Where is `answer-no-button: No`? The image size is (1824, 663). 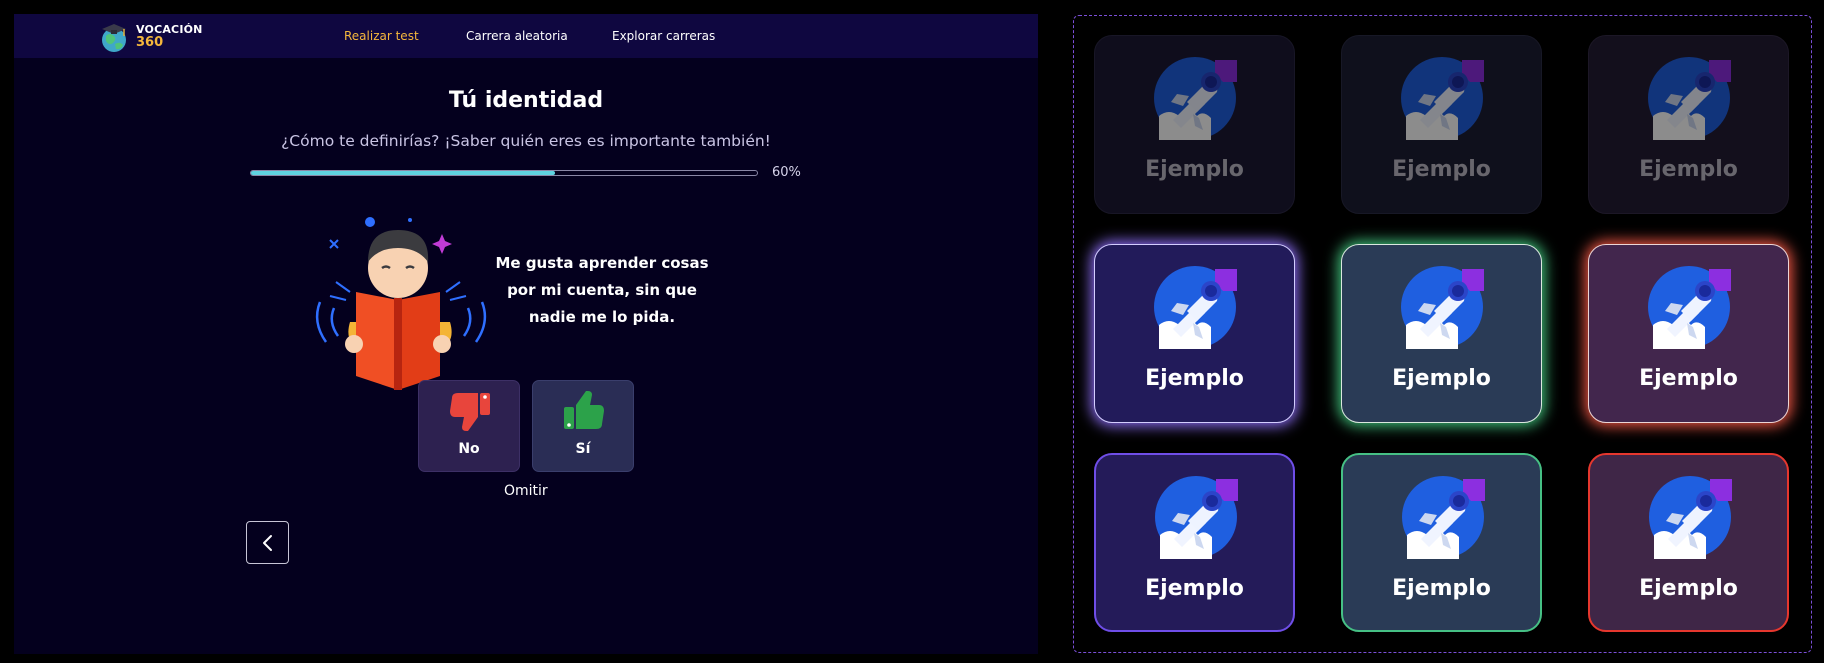
answer-no-button: No is located at coordinates (469, 426).